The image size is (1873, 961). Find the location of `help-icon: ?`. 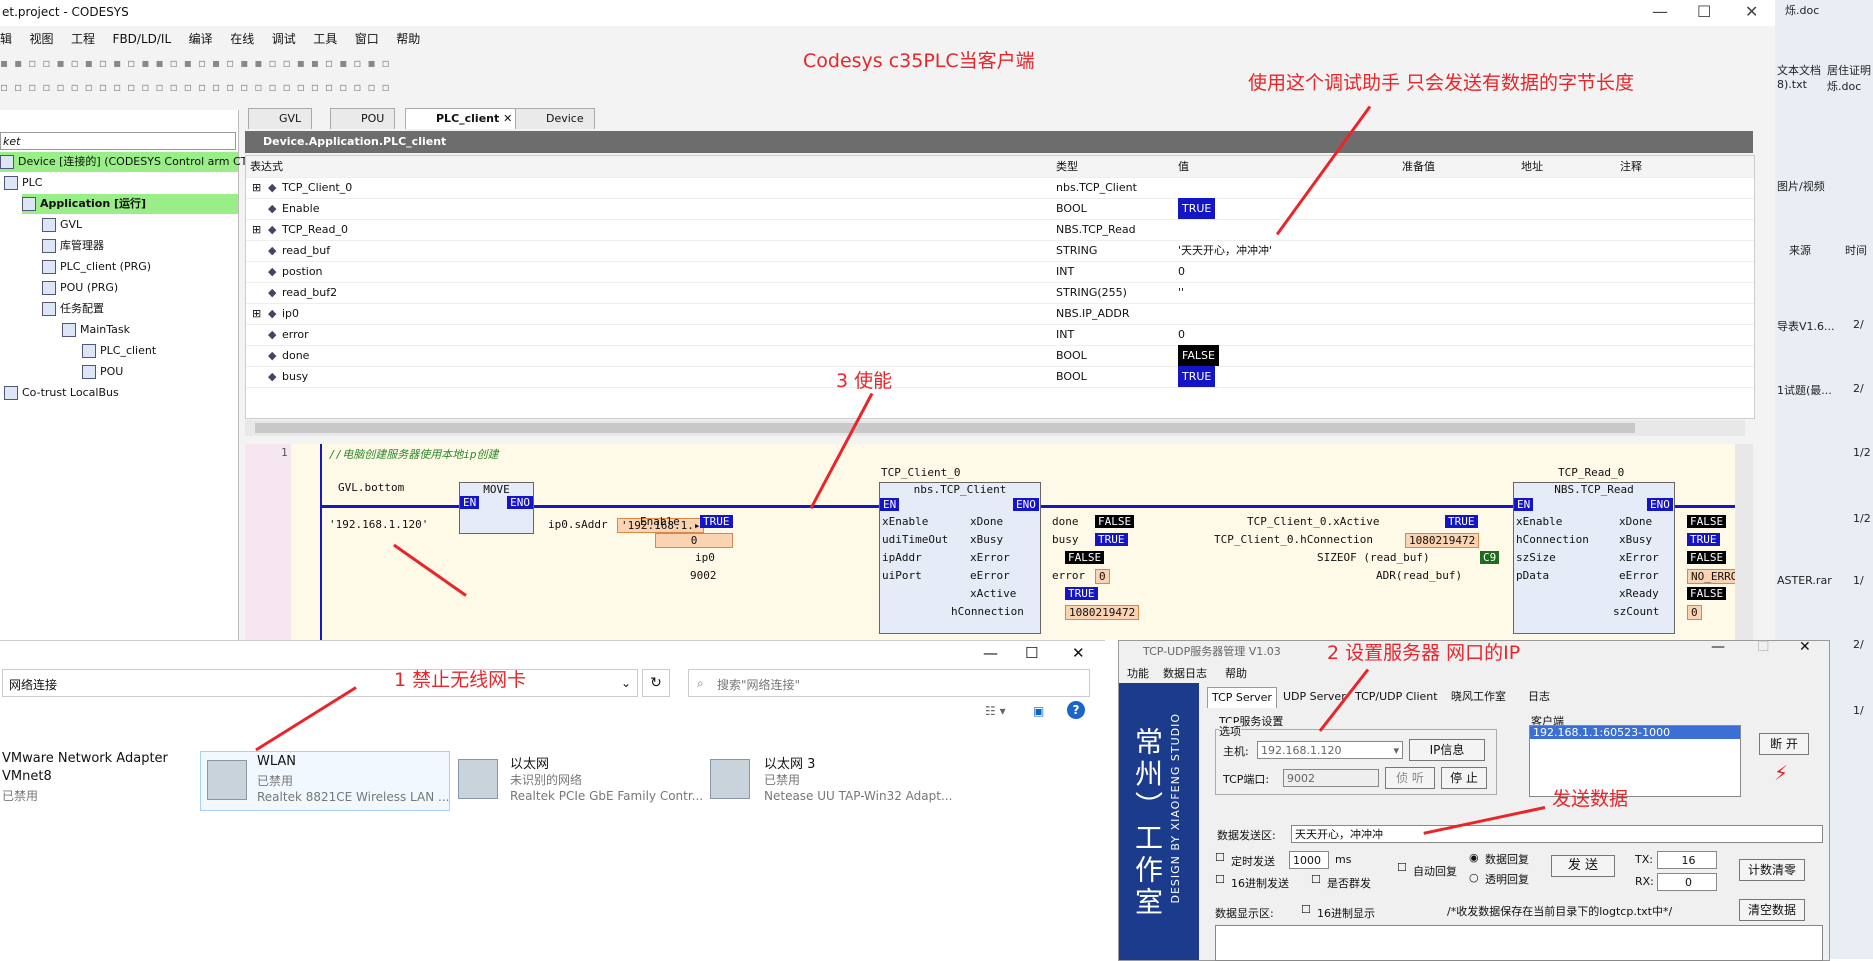

help-icon: ? is located at coordinates (1076, 710).